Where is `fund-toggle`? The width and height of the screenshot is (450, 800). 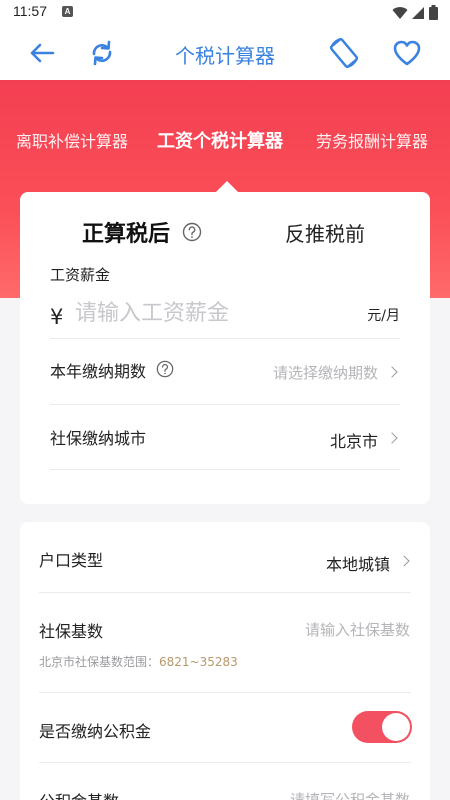 fund-toggle is located at coordinates (382, 727).